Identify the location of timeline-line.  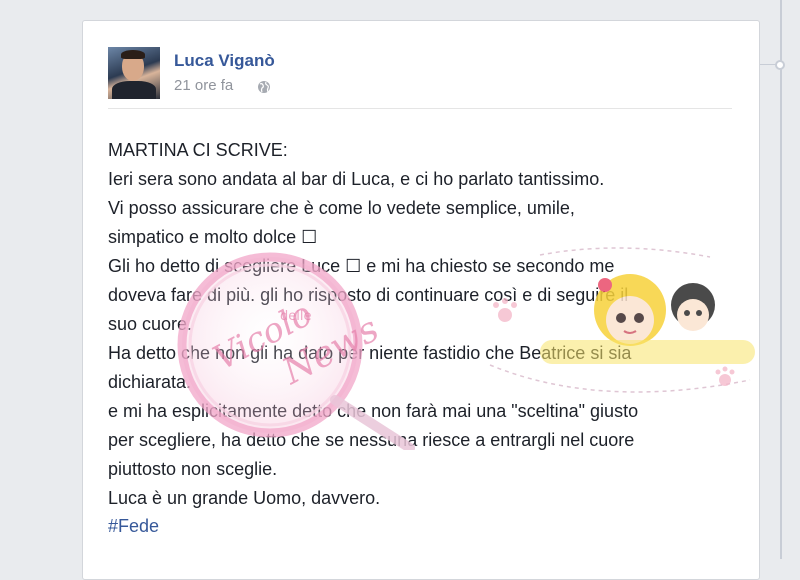
(781, 279).